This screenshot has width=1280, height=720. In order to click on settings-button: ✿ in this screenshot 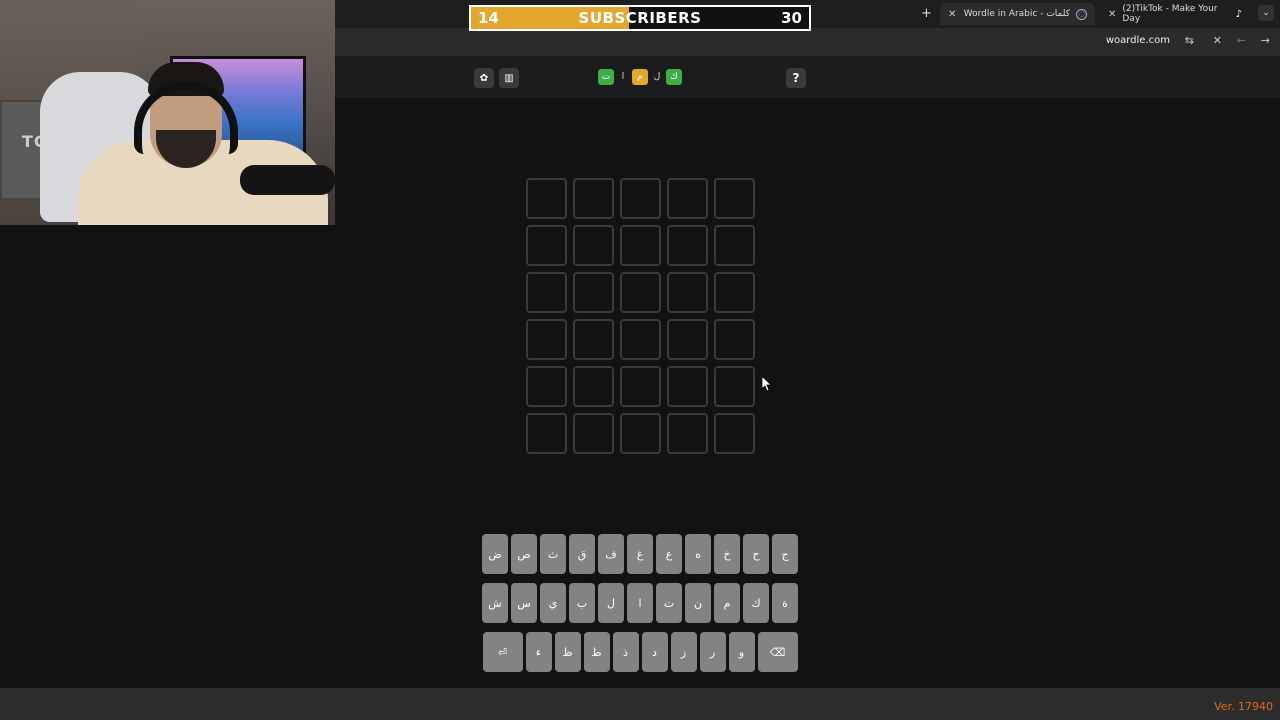, I will do `click(484, 78)`.